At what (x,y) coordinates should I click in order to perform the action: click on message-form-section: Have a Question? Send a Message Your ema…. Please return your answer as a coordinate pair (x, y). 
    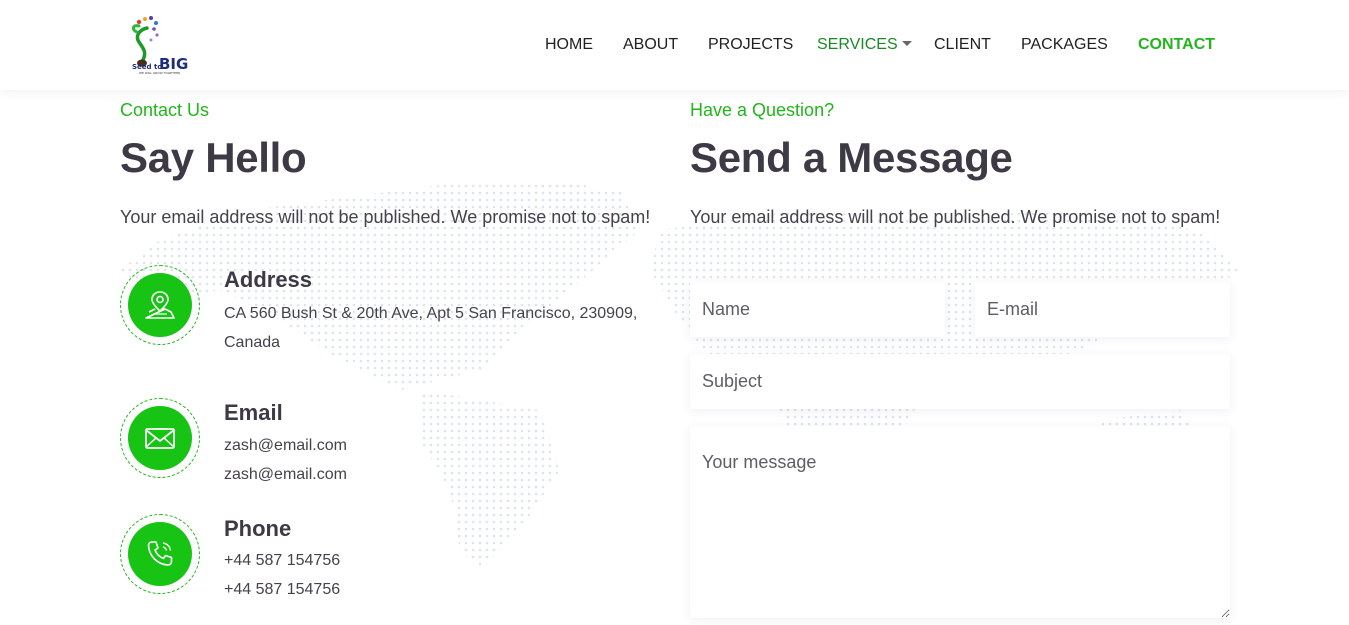
    Looking at the image, I should click on (962, 164).